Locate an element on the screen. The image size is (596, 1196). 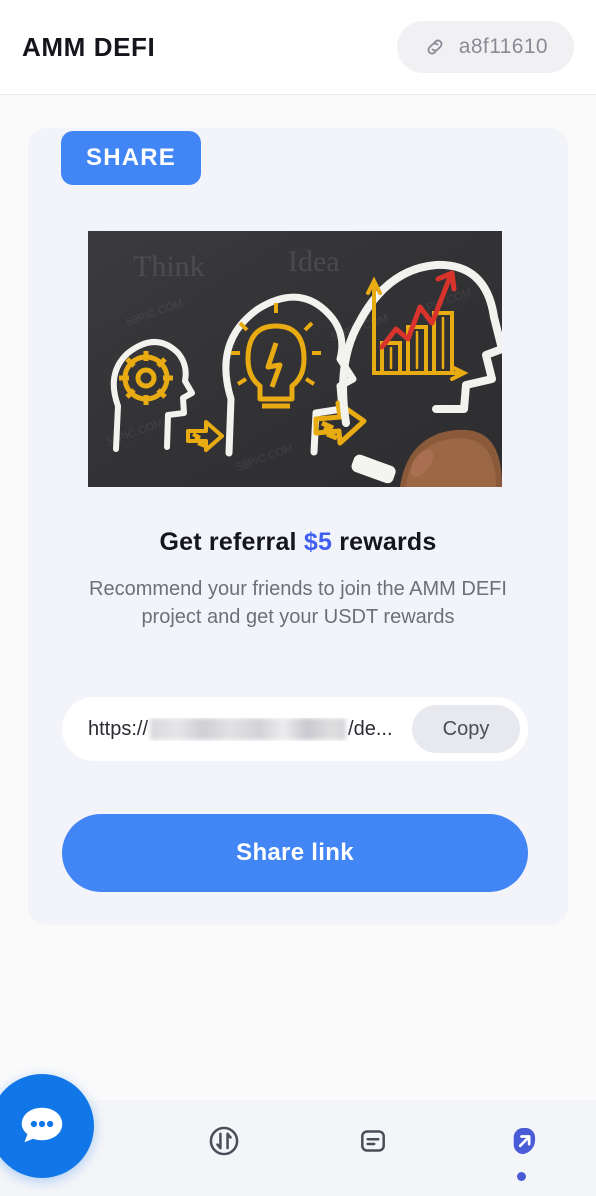
headline-amount: $5 is located at coordinates (318, 542).